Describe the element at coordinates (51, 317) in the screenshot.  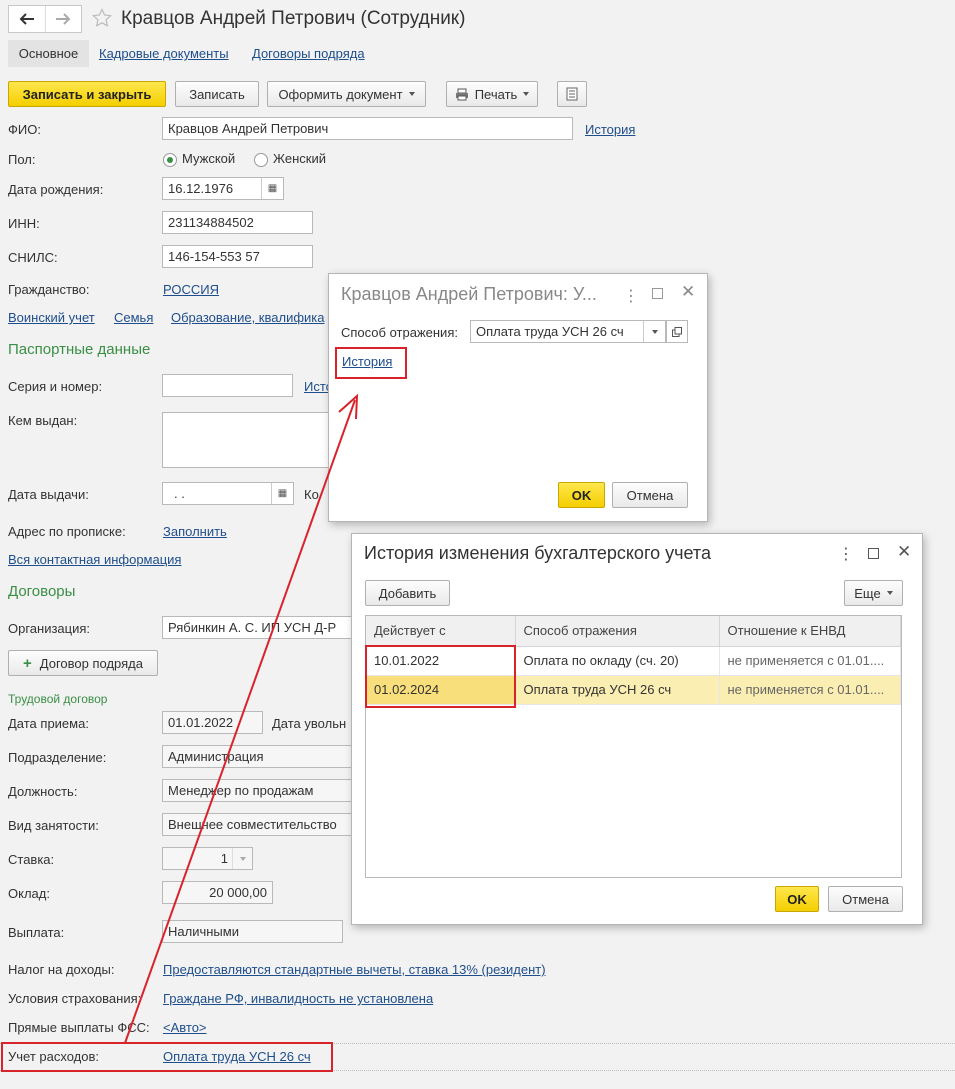
I see `military-link: Воинский учет` at that location.